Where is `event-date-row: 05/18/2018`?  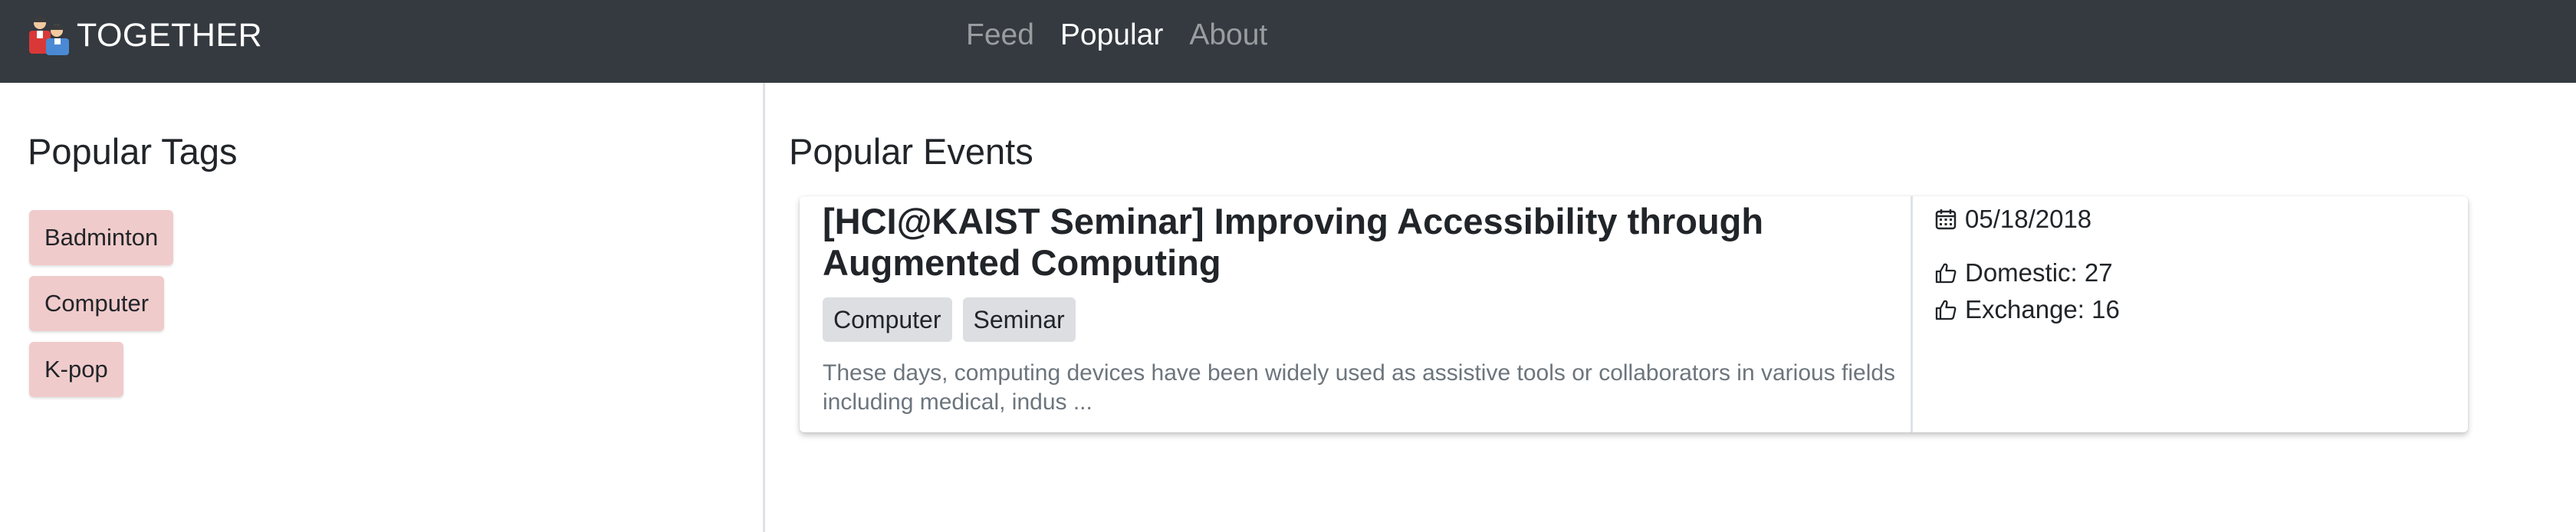 event-date-row: 05/18/2018 is located at coordinates (2027, 219).